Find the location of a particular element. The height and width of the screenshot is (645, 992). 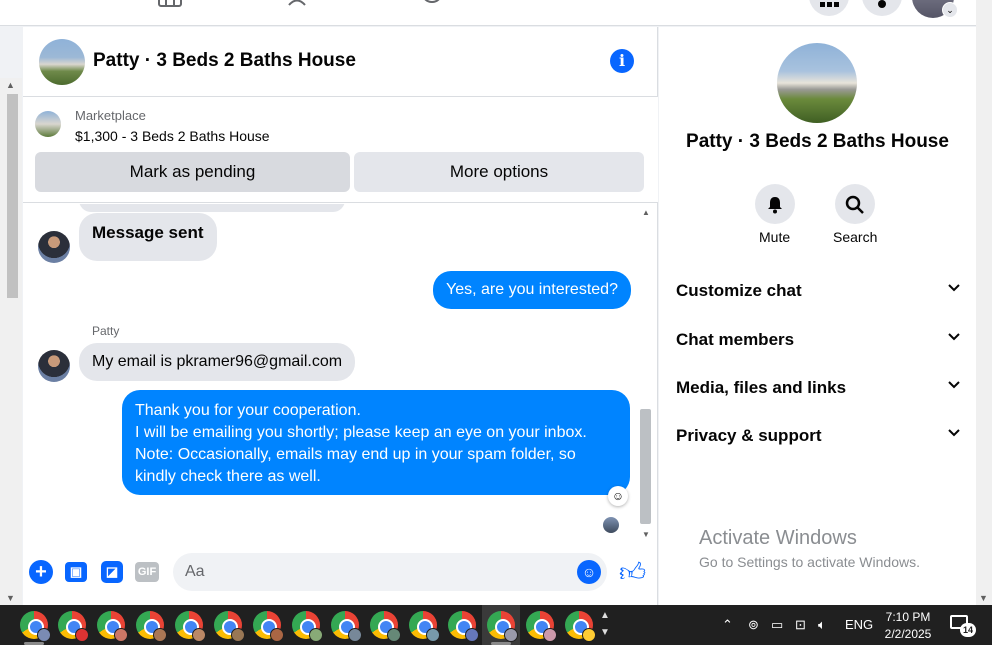

message-bubble-incoming: Message sent is located at coordinates (148, 237).